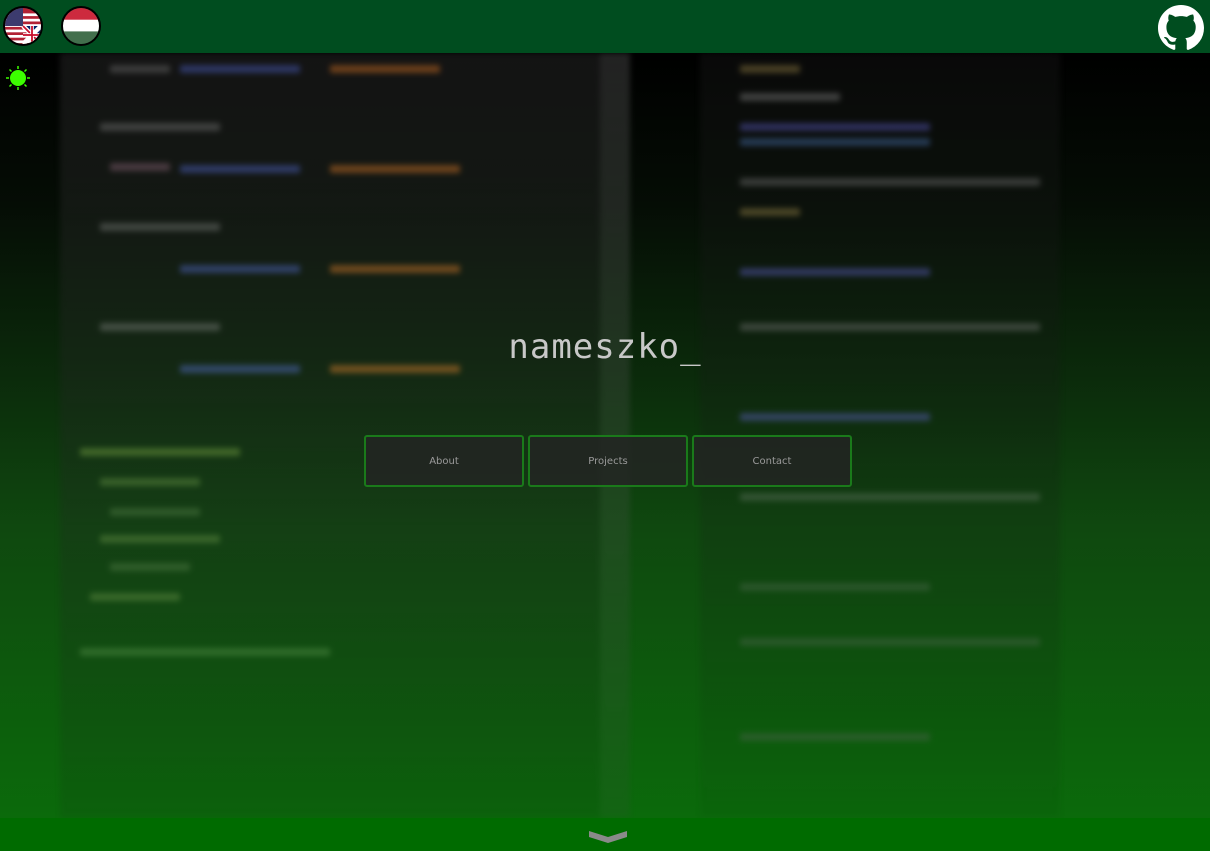 This screenshot has width=1210, height=851. I want to click on chevron-down-icon, so click(608, 837).